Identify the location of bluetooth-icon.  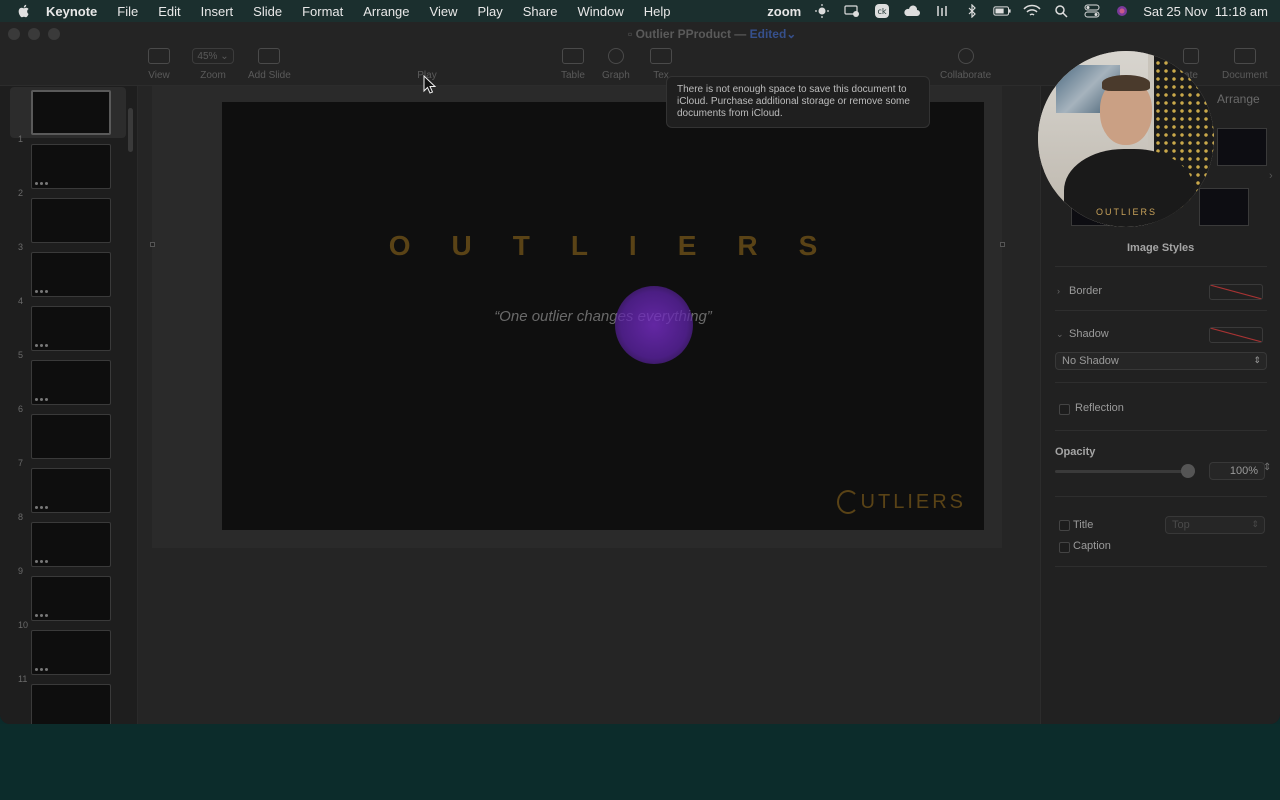
(972, 11).